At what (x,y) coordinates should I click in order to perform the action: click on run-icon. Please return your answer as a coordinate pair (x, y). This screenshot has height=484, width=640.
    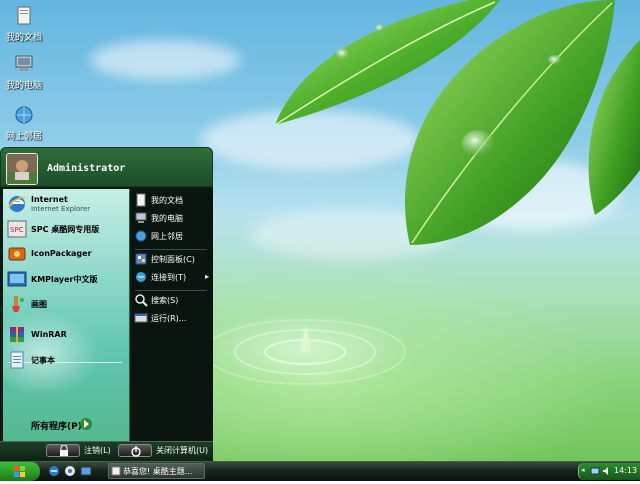
    Looking at the image, I should click on (141, 318).